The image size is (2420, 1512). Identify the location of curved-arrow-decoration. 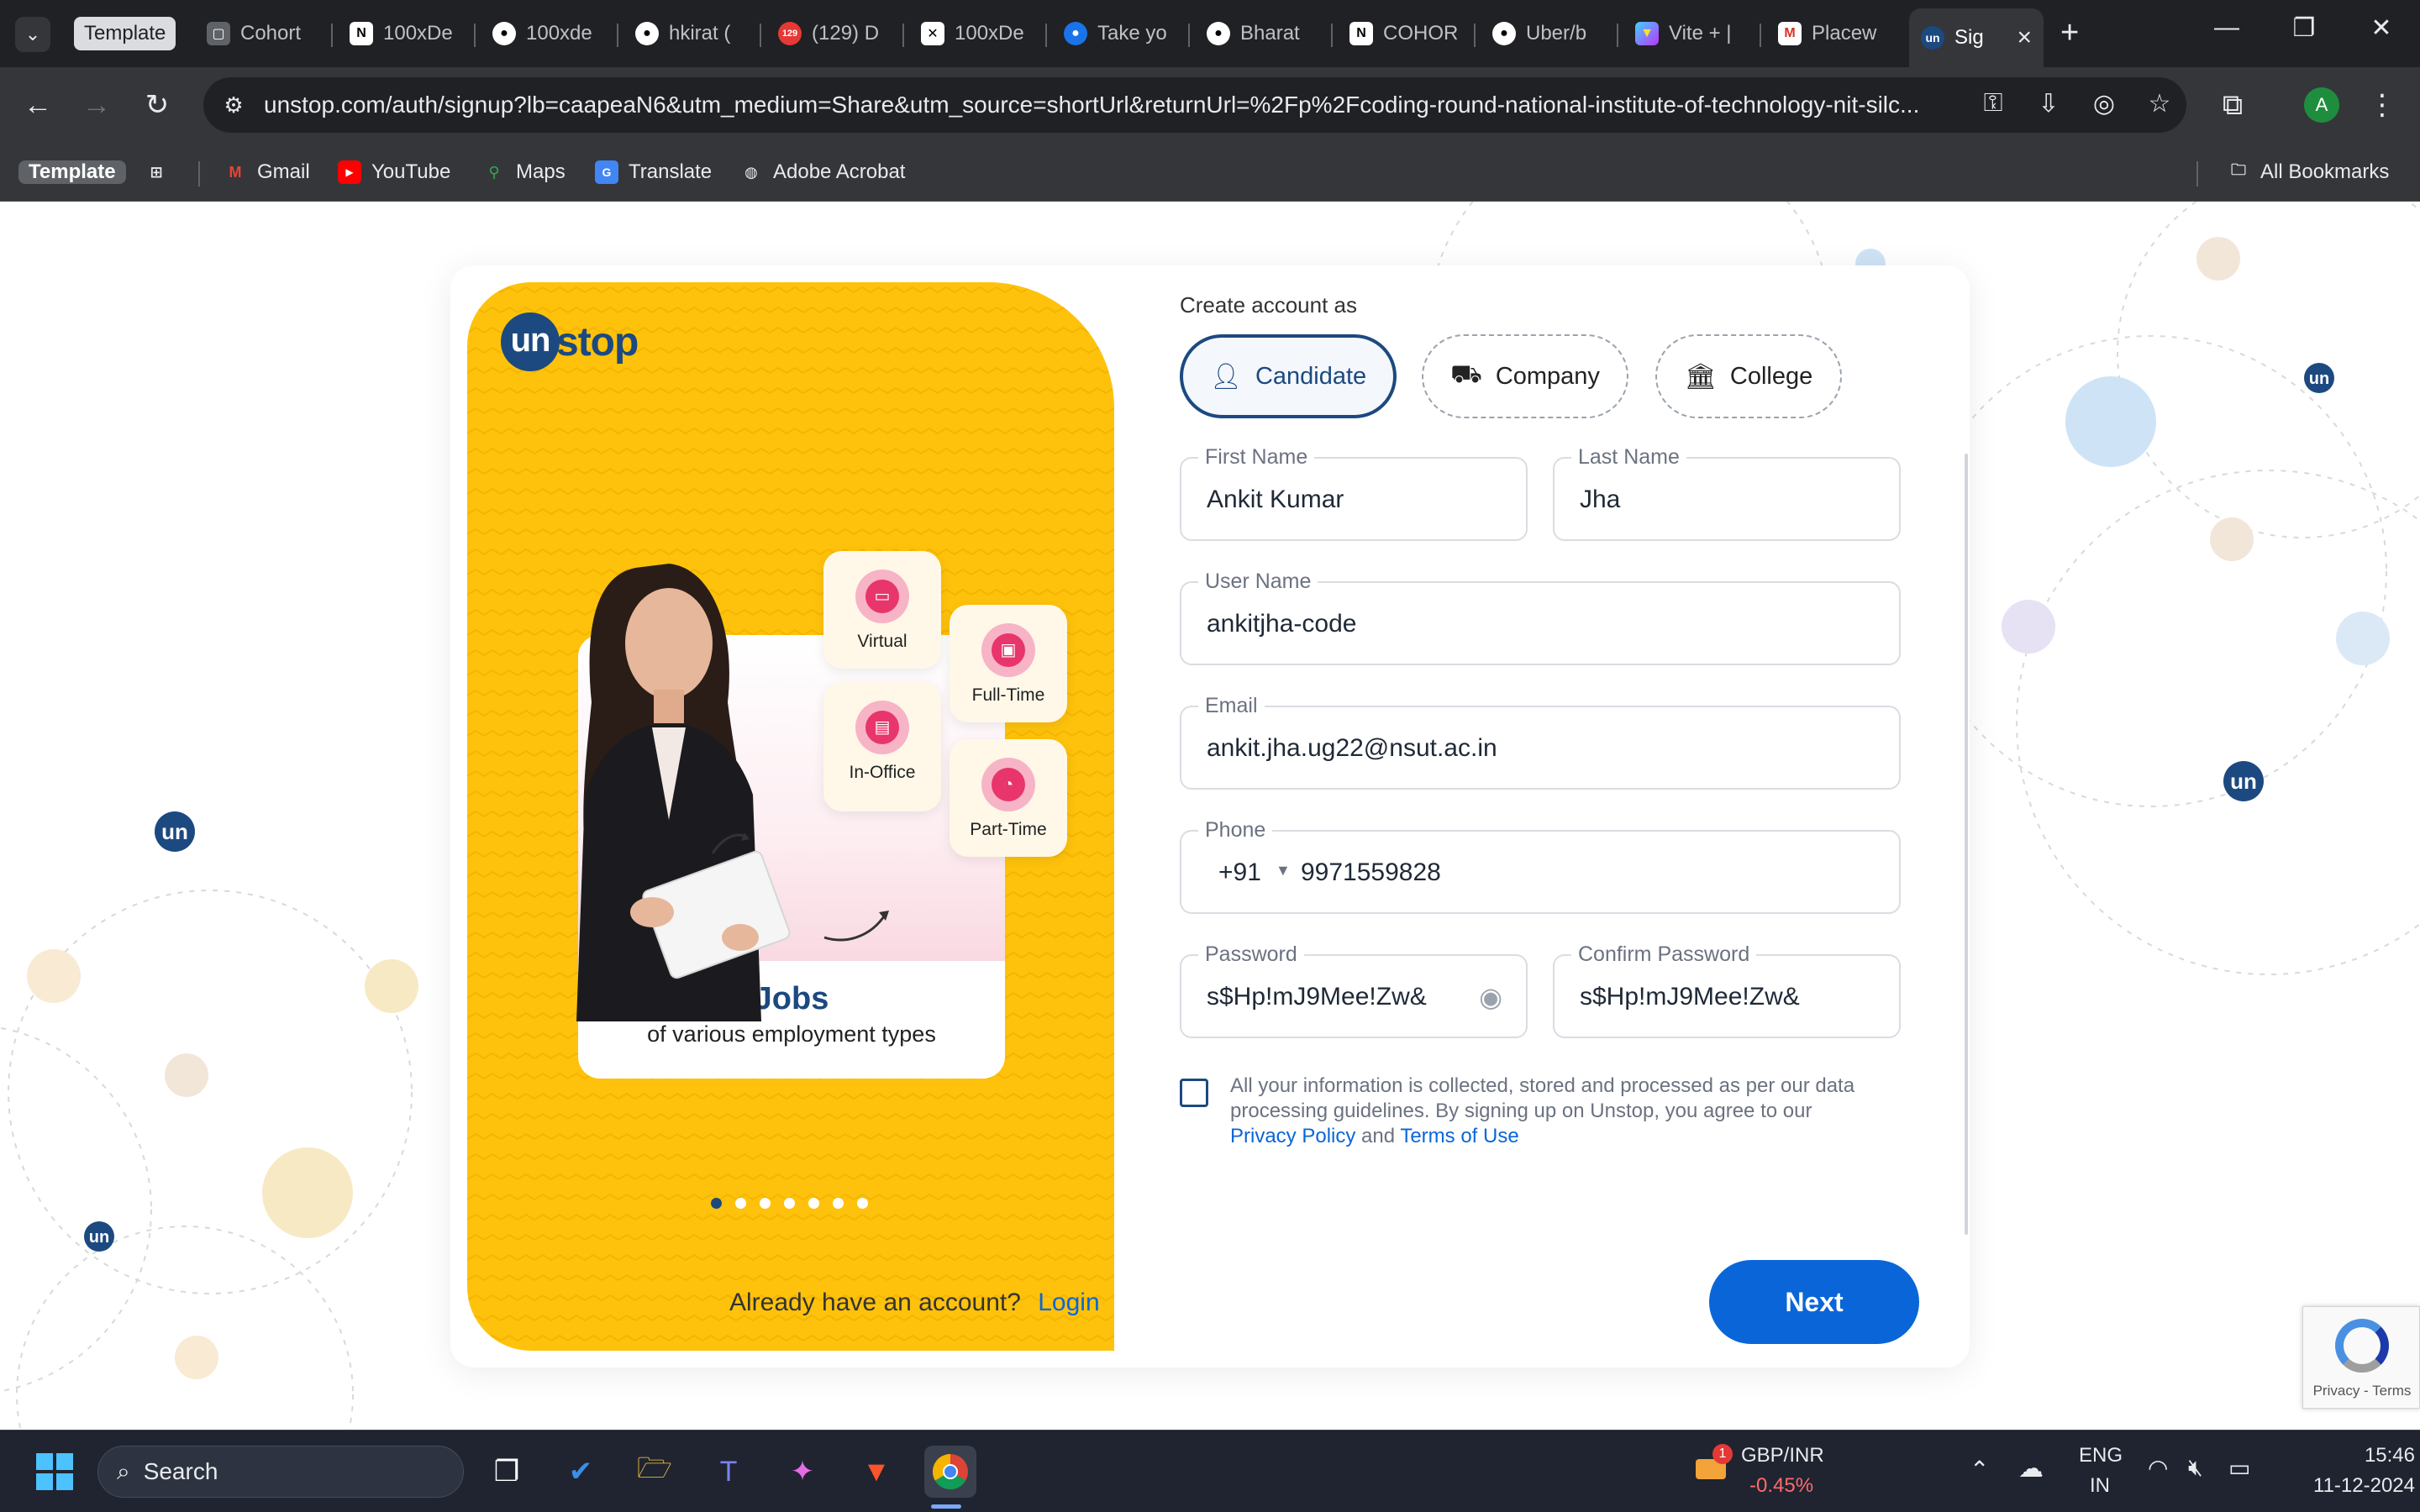
(856, 926).